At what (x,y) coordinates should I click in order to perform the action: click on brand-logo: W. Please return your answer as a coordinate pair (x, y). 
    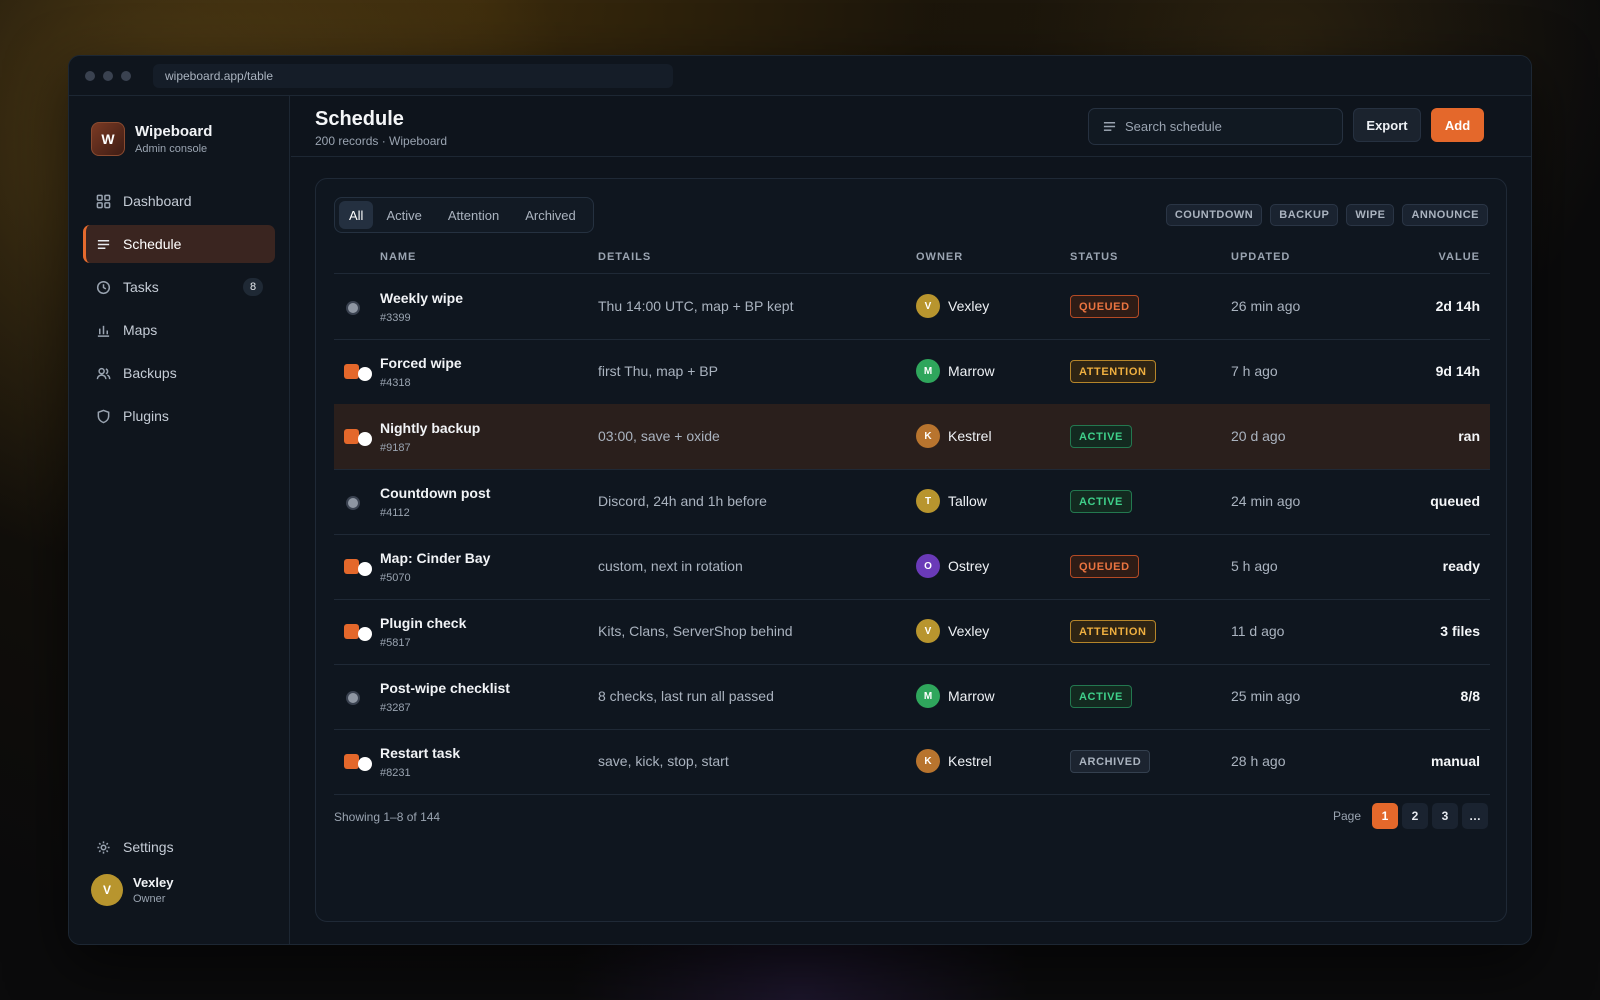
    Looking at the image, I should click on (108, 139).